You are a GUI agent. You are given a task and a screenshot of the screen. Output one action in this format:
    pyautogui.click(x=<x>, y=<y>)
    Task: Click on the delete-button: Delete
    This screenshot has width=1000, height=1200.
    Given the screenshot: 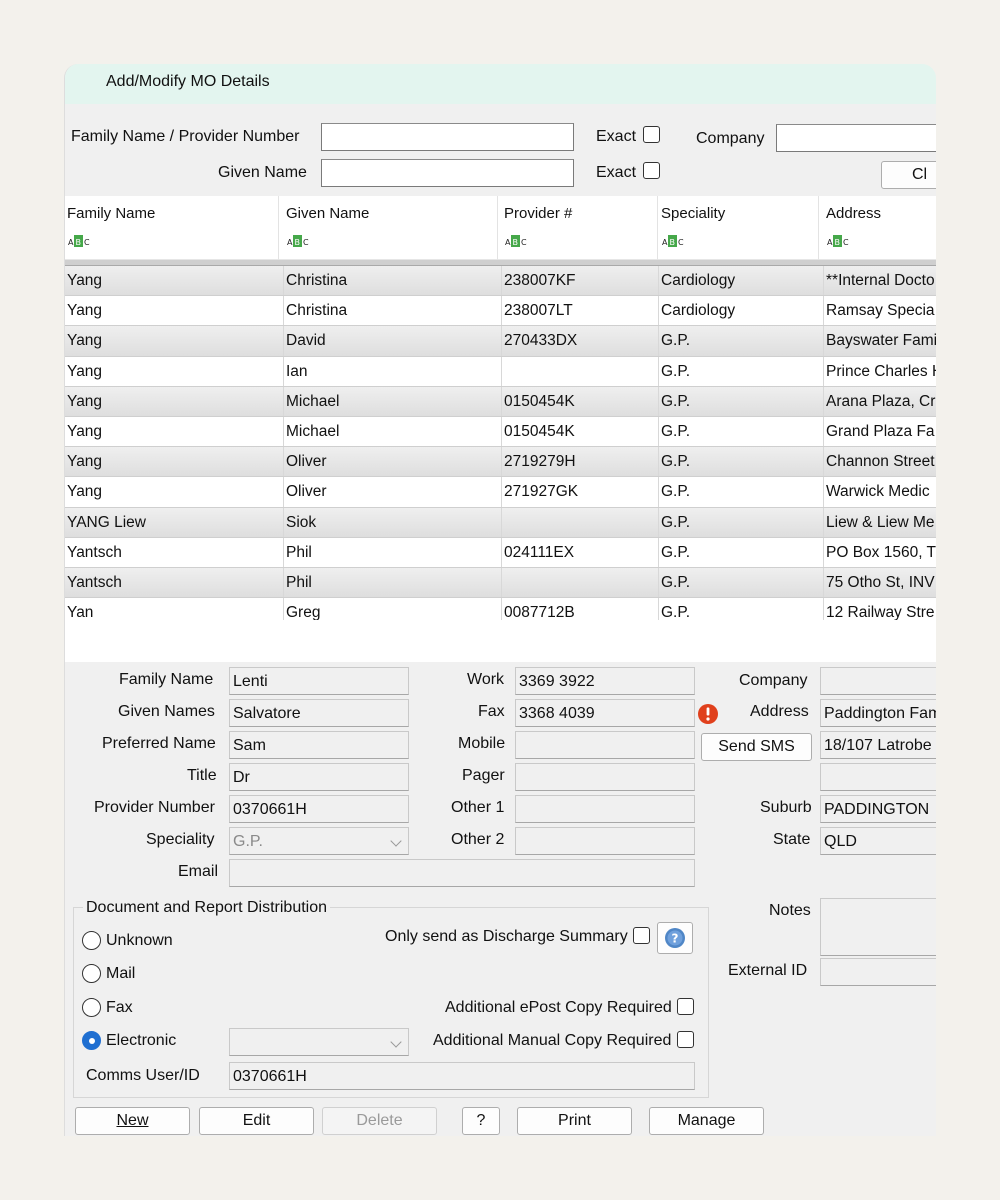 What is the action you would take?
    pyautogui.click(x=379, y=1121)
    